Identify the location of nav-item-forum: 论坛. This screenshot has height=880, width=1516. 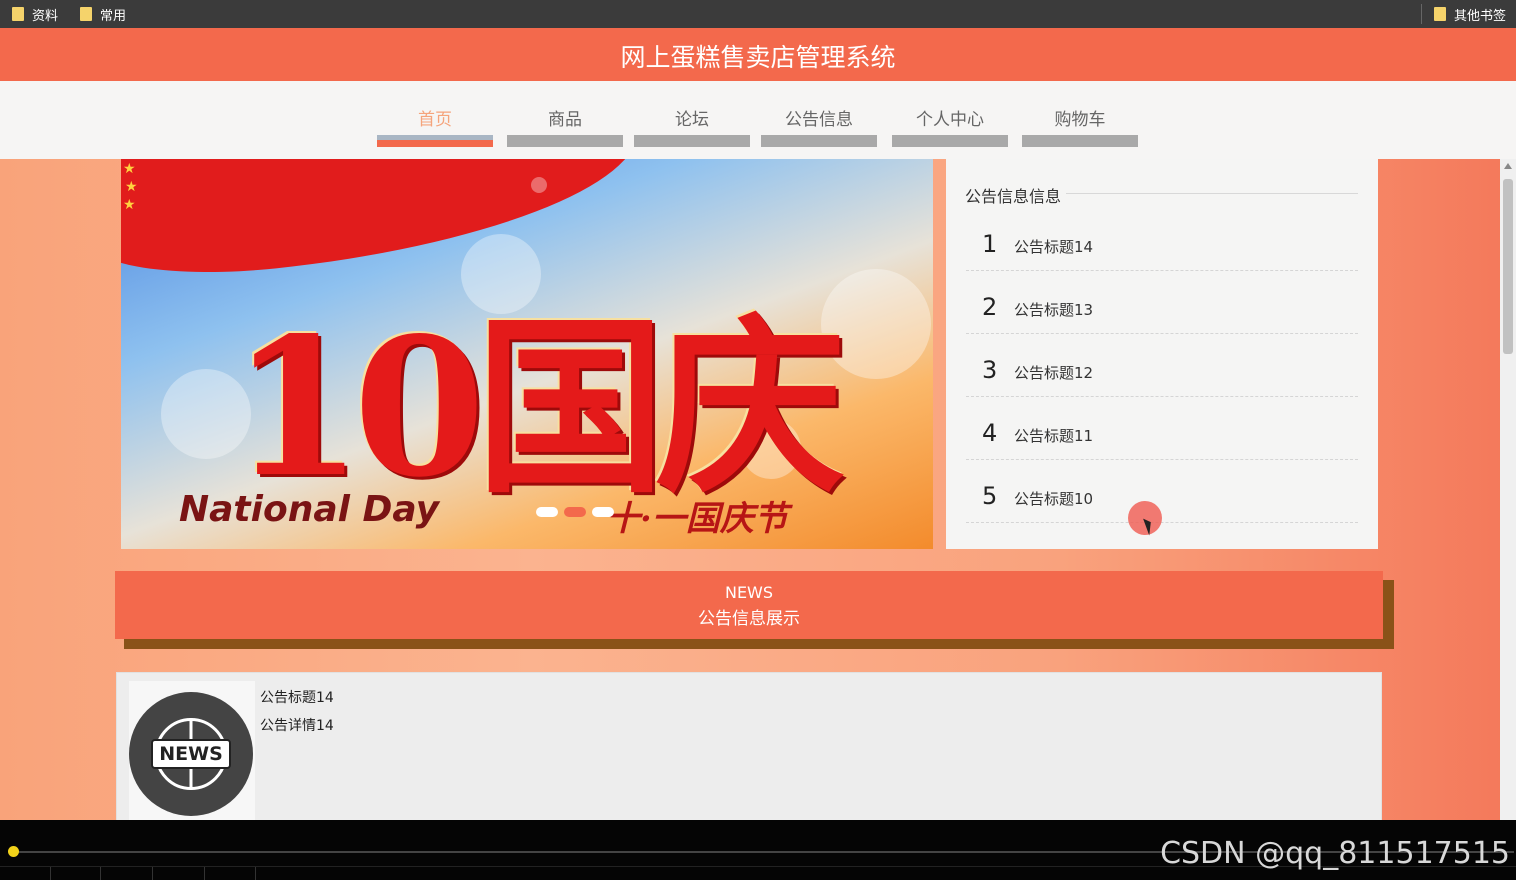
(692, 126).